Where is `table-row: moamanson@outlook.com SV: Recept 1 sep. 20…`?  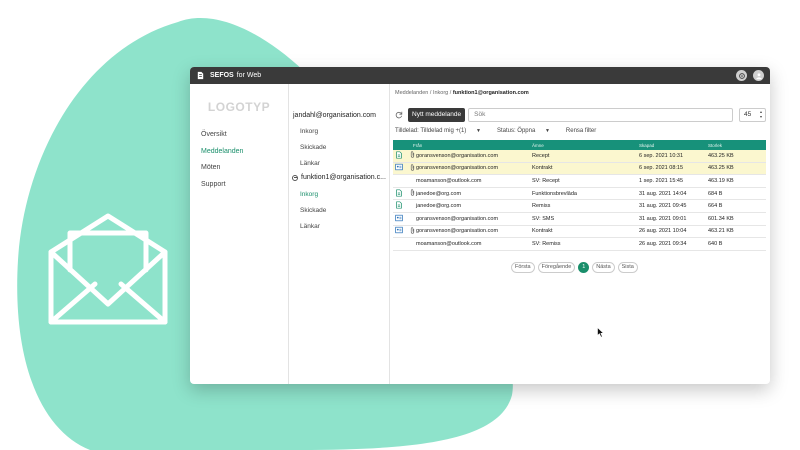
table-row: moamanson@outlook.com SV: Recept 1 sep. 20… is located at coordinates (579, 181).